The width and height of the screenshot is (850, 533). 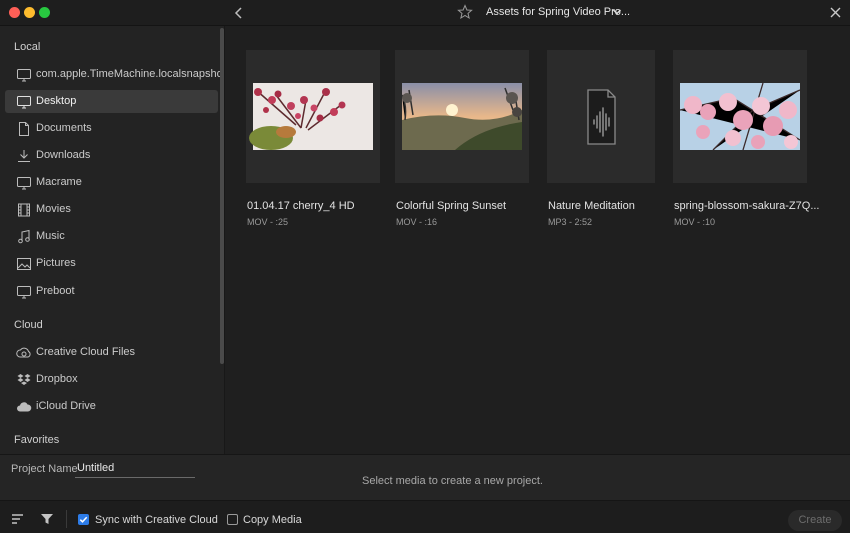 I want to click on sidebar-item-label: Macrame, so click(x=59, y=182).